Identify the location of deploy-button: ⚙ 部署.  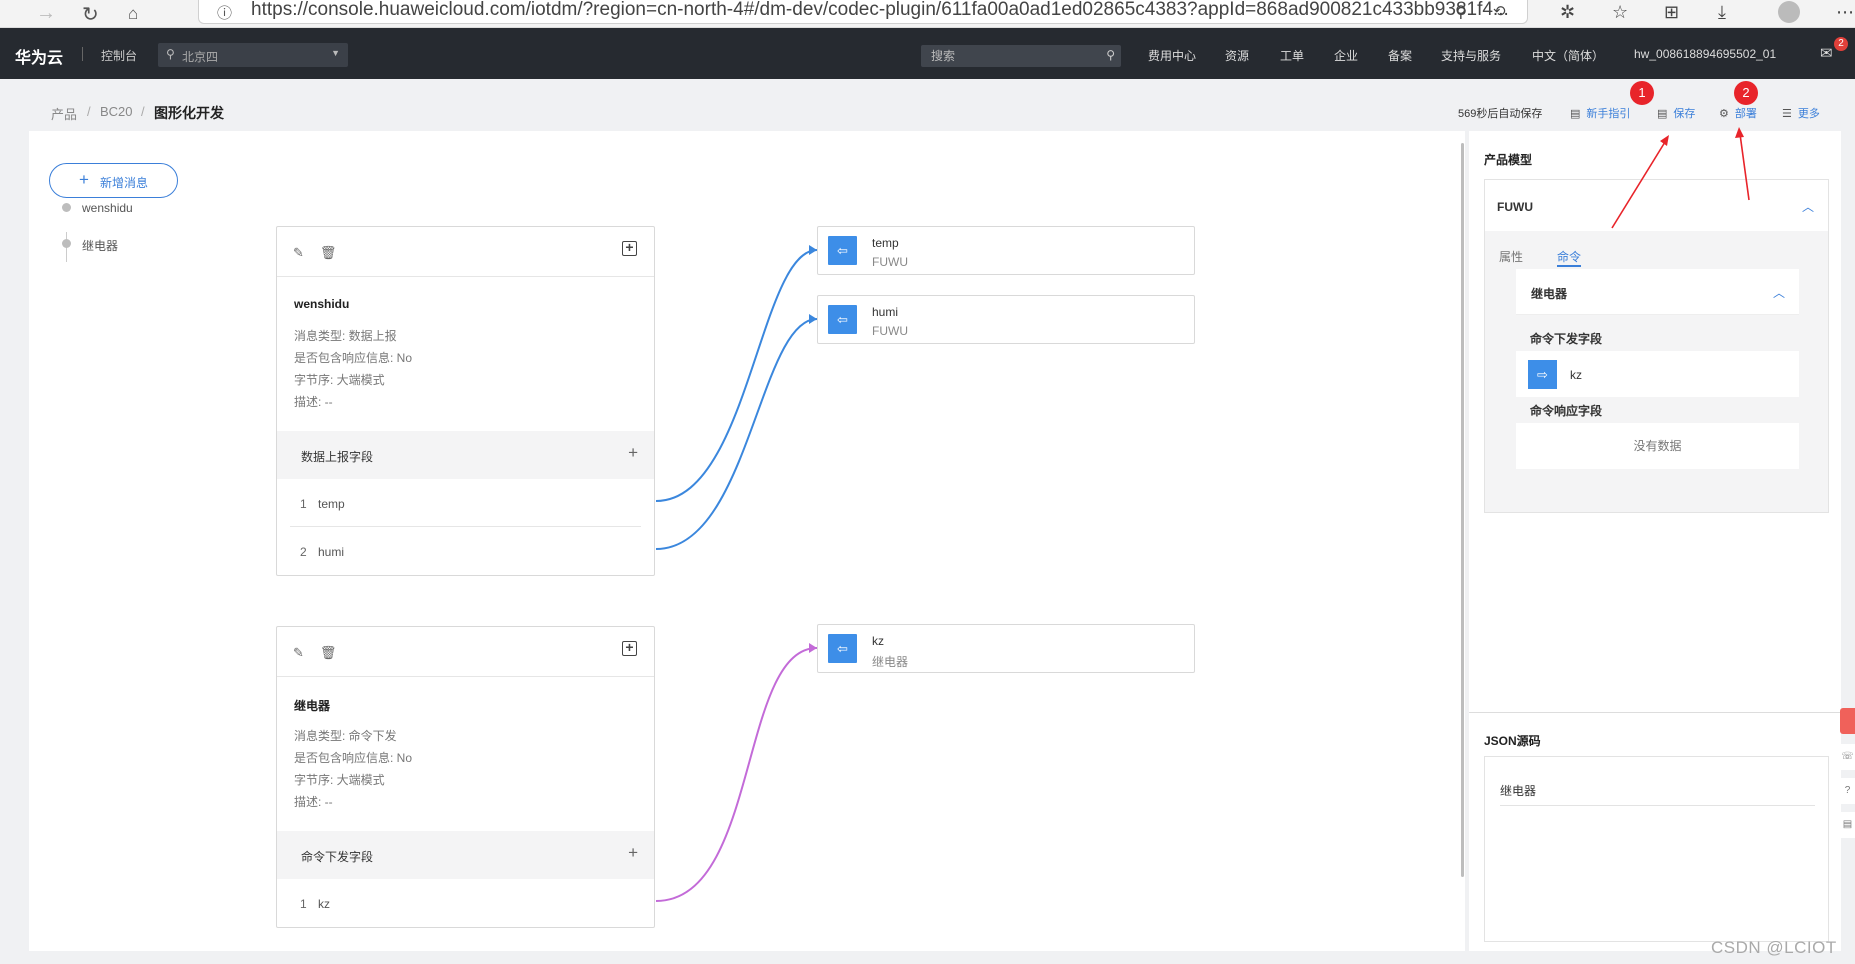
(1738, 113).